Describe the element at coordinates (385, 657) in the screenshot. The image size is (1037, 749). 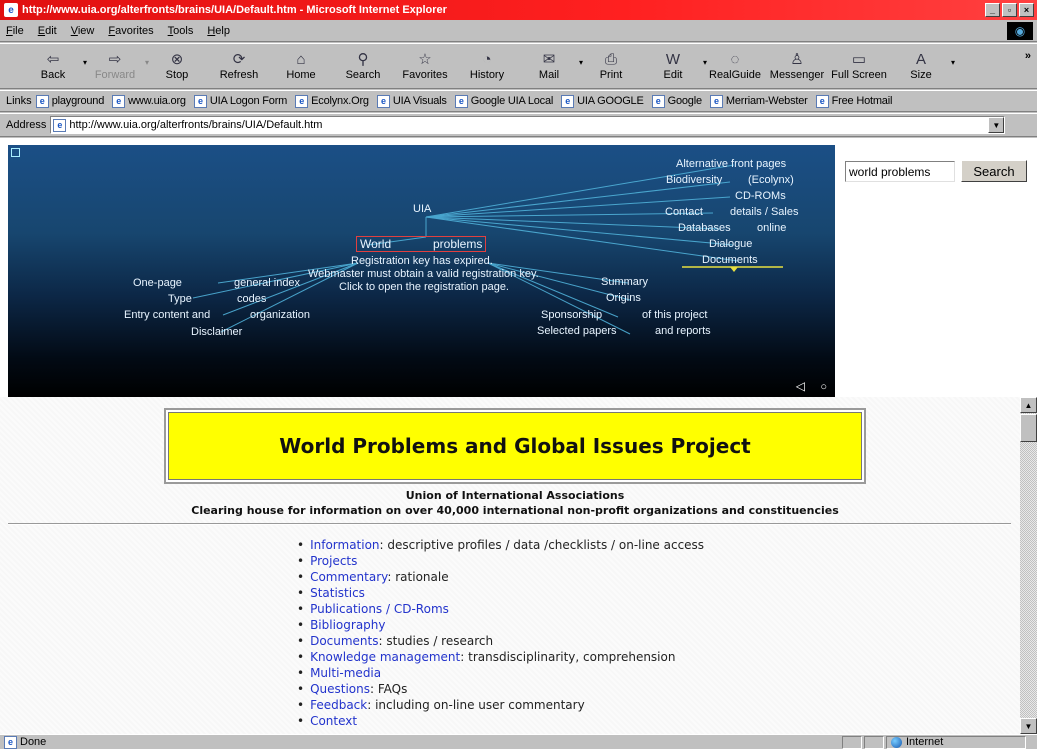
I see `link-knowledge-management: Knowledge management` at that location.